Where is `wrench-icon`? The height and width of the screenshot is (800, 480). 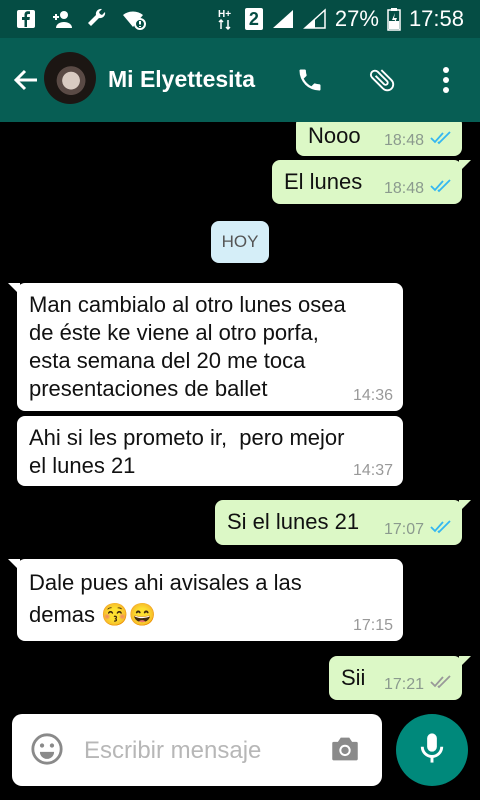
wrench-icon is located at coordinates (98, 19).